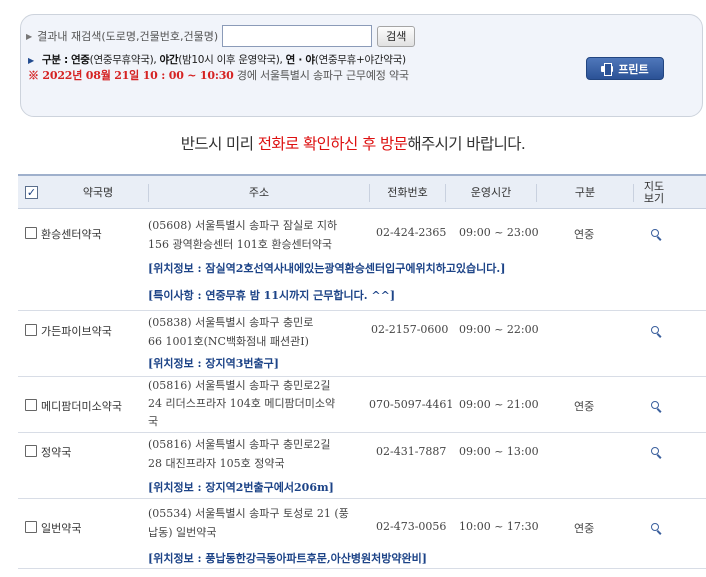  What do you see at coordinates (98, 192) in the screenshot?
I see `header-name: 약국명` at bounding box center [98, 192].